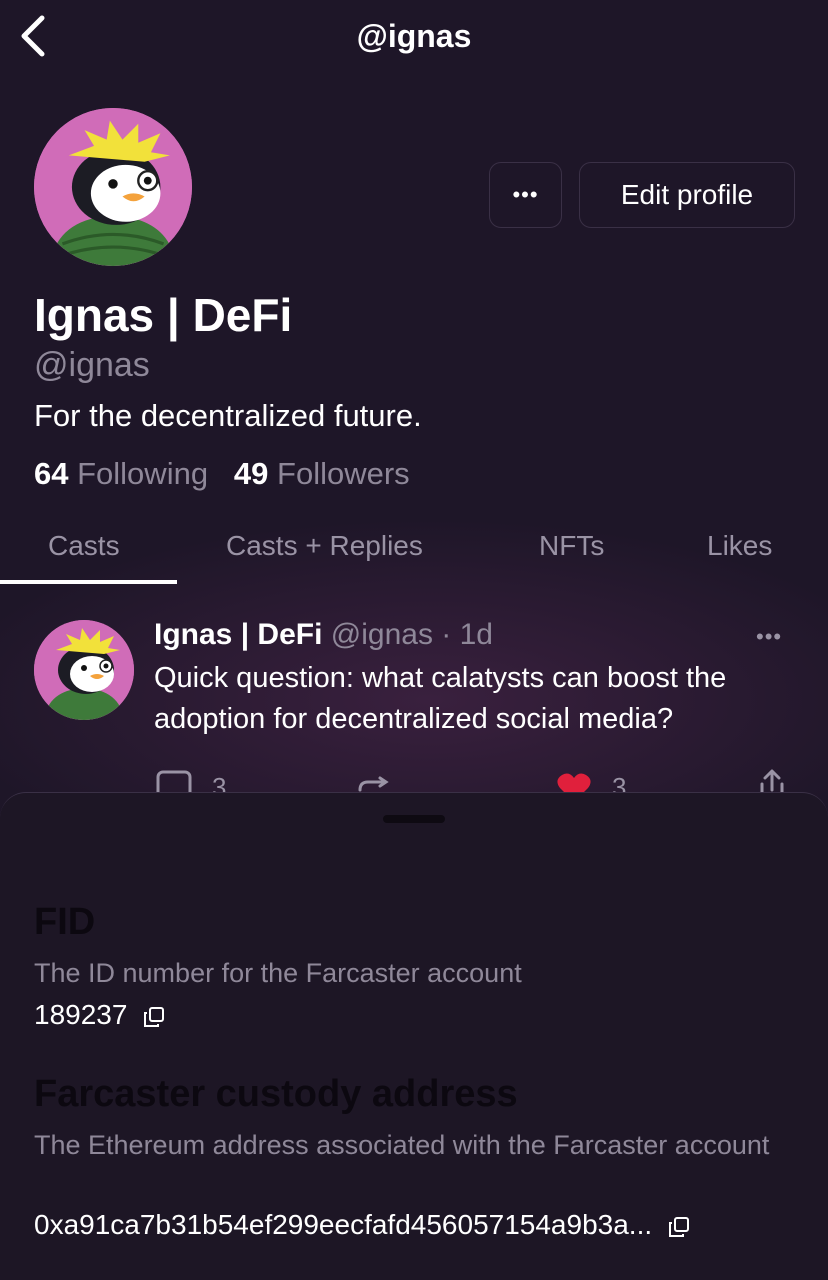  What do you see at coordinates (228, 415) in the screenshot?
I see `profile-bio: For the decentralized future.` at bounding box center [228, 415].